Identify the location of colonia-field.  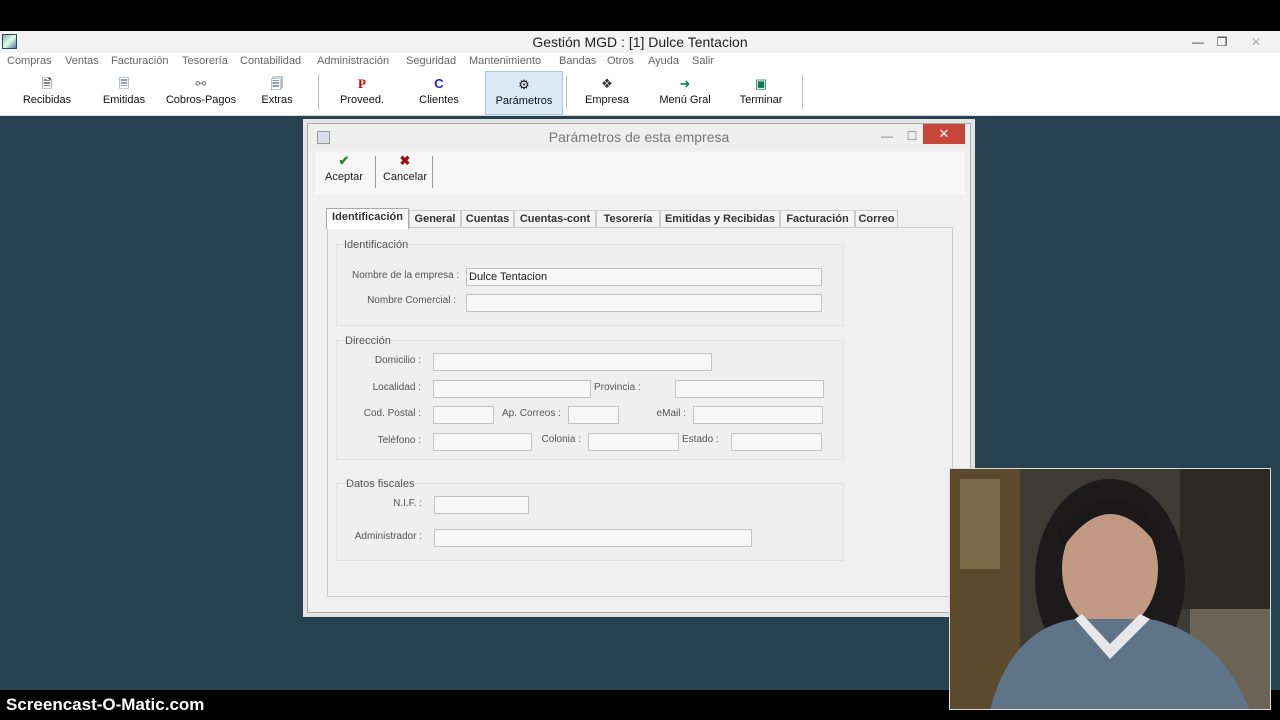
(633, 442).